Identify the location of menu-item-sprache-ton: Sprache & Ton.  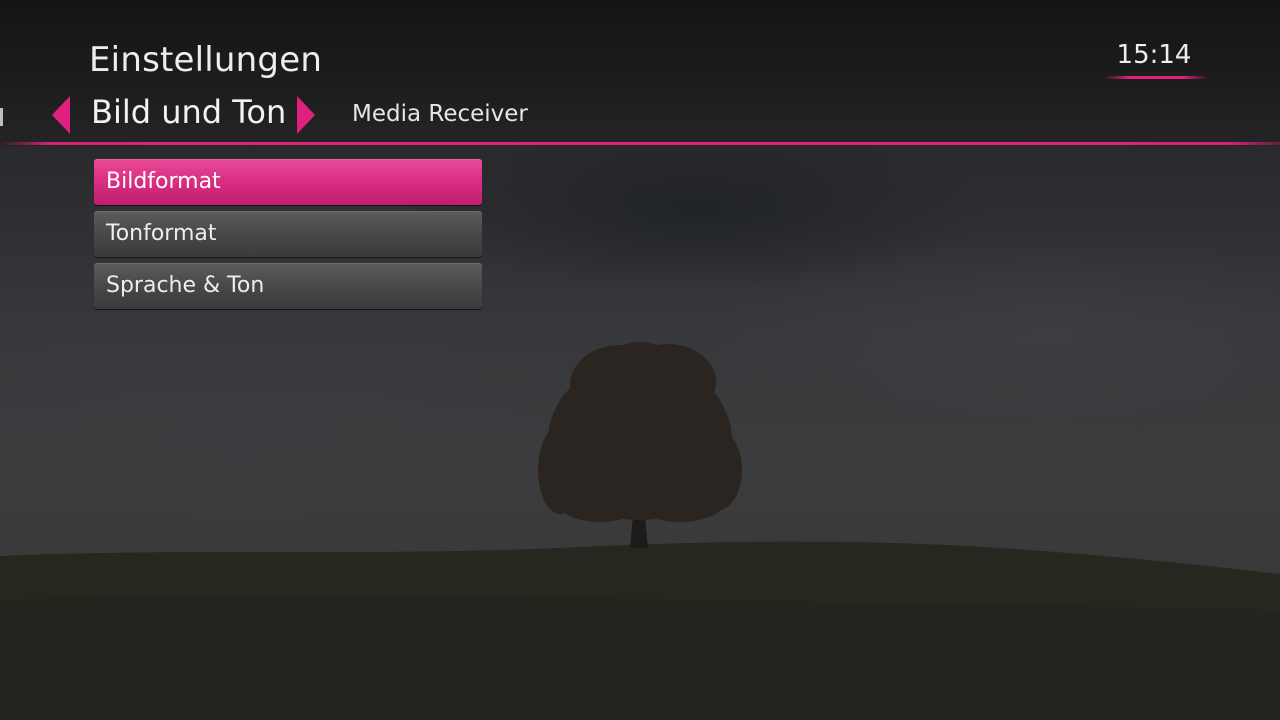
(288, 286).